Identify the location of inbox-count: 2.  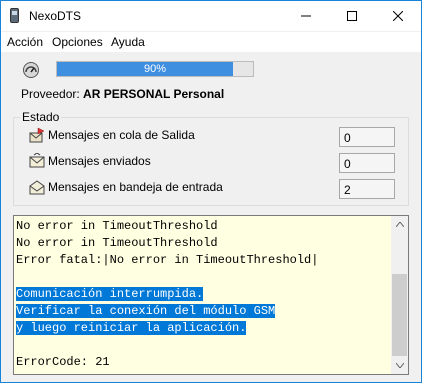
(367, 189).